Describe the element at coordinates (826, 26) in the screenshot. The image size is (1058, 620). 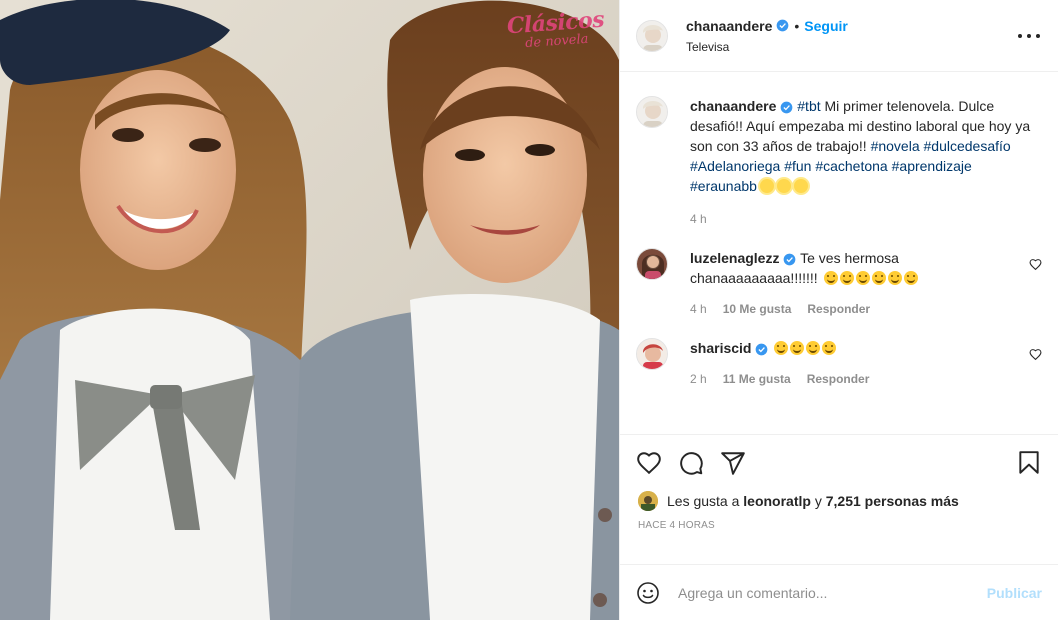
I see `follow-button: Seguir` at that location.